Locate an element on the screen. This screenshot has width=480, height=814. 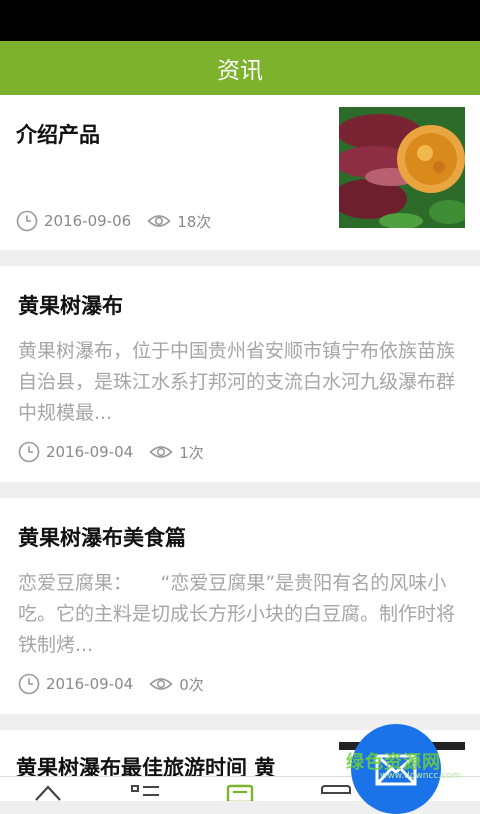
page-title: 资讯 is located at coordinates (240, 71).